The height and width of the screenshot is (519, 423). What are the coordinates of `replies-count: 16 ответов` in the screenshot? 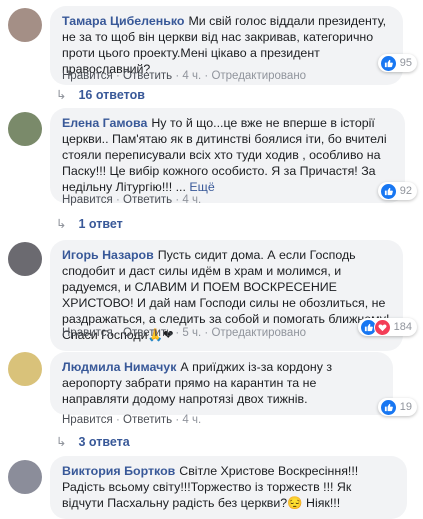 It's located at (111, 95).